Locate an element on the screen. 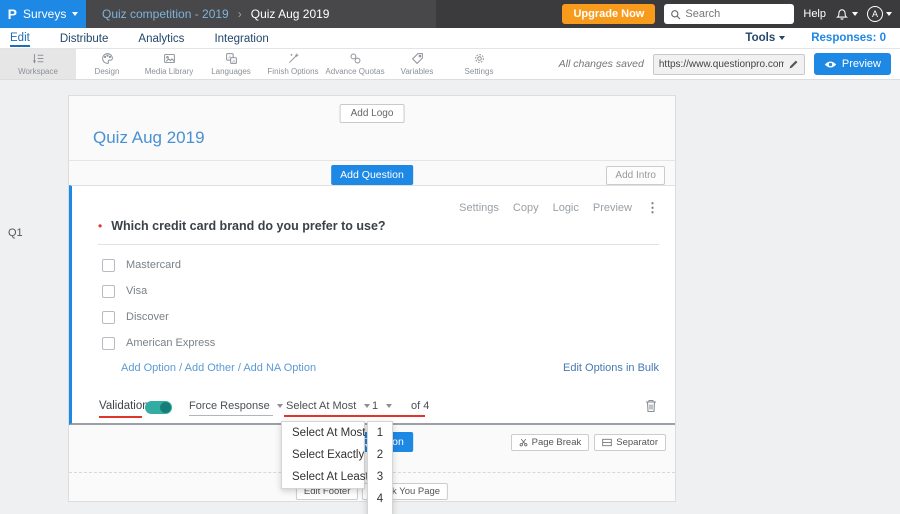  add-intro-button: Add Intro is located at coordinates (635, 175).